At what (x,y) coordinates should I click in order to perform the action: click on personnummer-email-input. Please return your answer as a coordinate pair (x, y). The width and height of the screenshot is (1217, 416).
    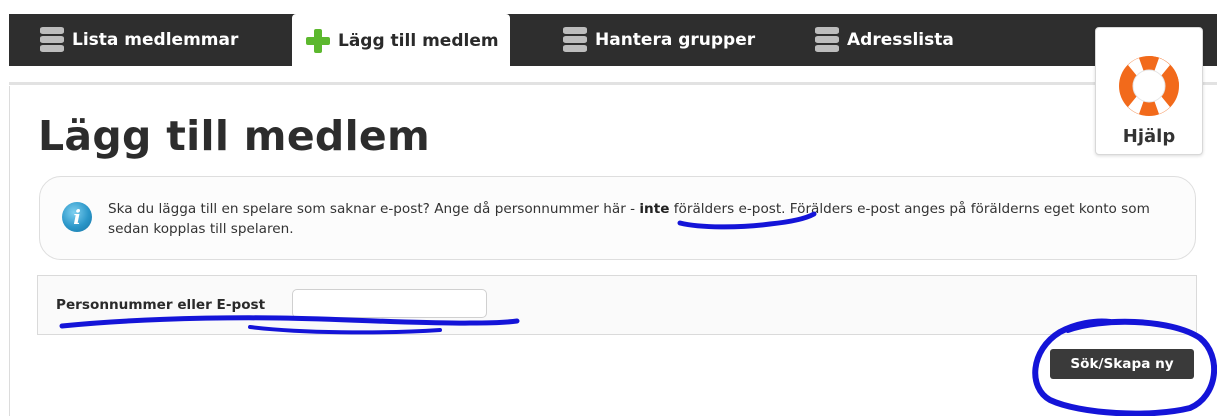
    Looking at the image, I should click on (389, 303).